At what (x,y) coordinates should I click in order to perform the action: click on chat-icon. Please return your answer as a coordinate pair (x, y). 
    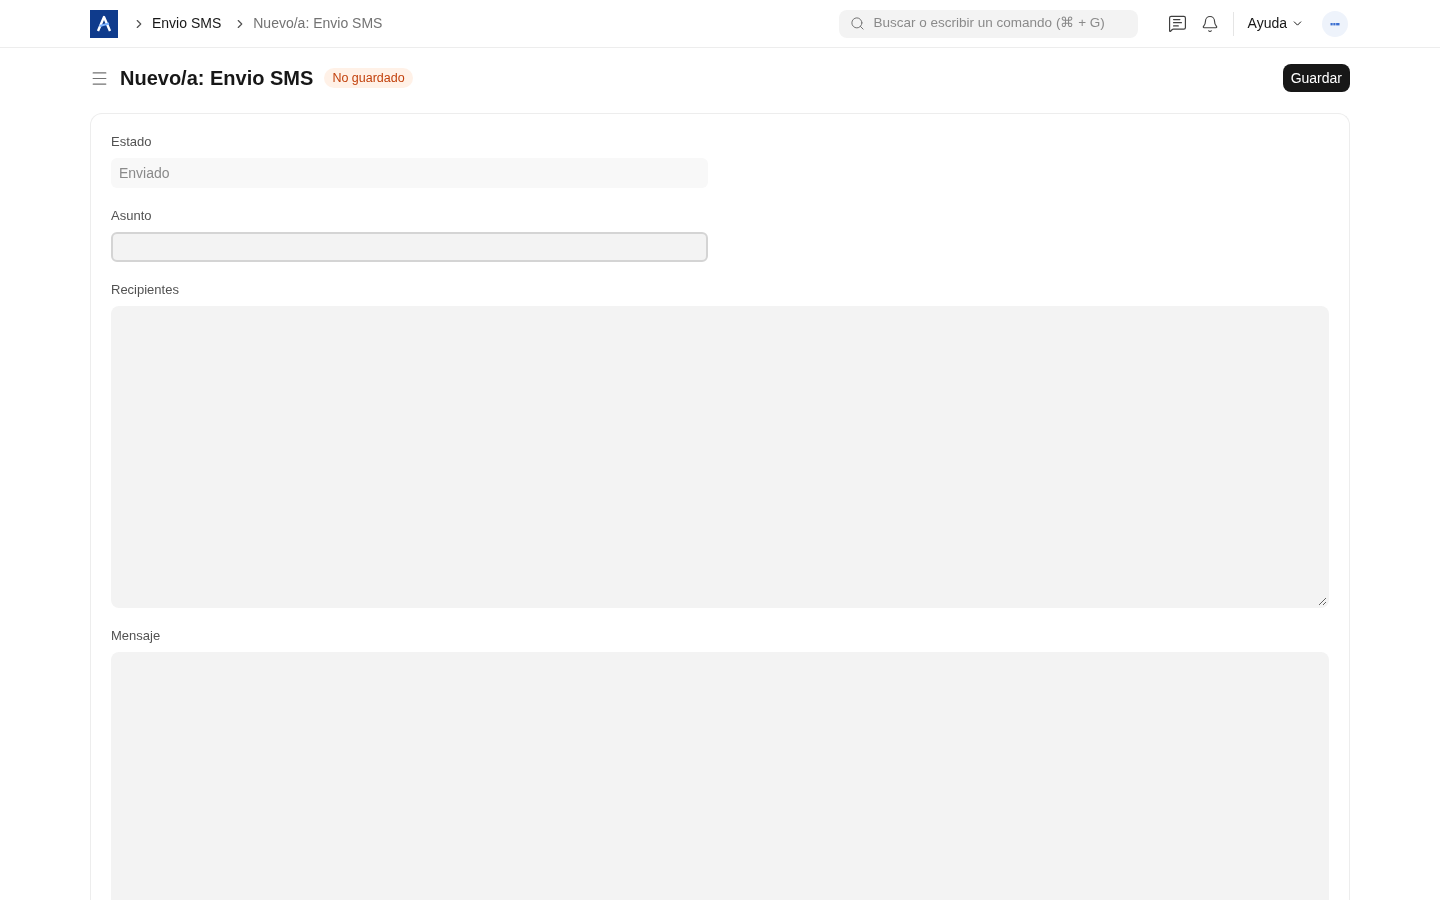
    Looking at the image, I should click on (1177, 23).